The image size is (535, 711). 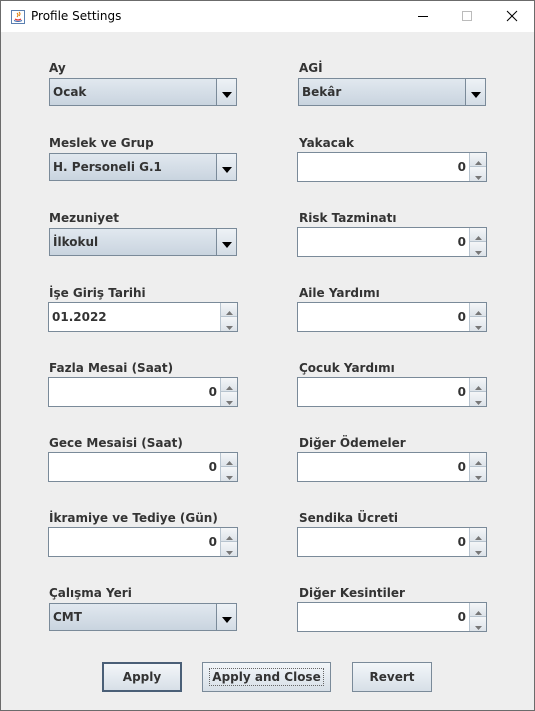 What do you see at coordinates (212, 467) in the screenshot?
I see `gece-mesai-value: 0` at bounding box center [212, 467].